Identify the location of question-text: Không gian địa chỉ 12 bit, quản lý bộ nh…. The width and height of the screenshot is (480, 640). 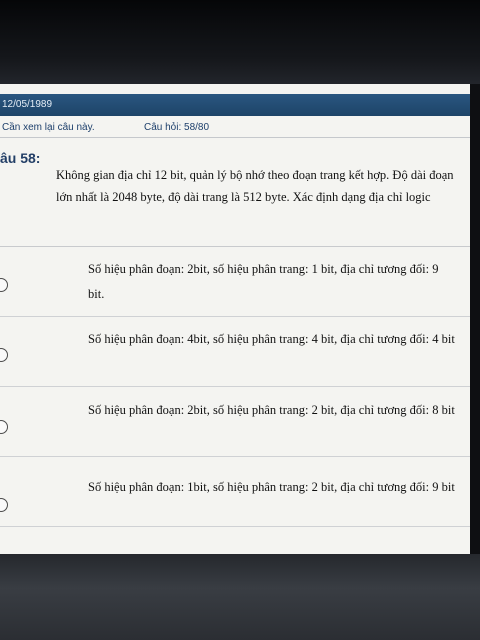
(255, 186).